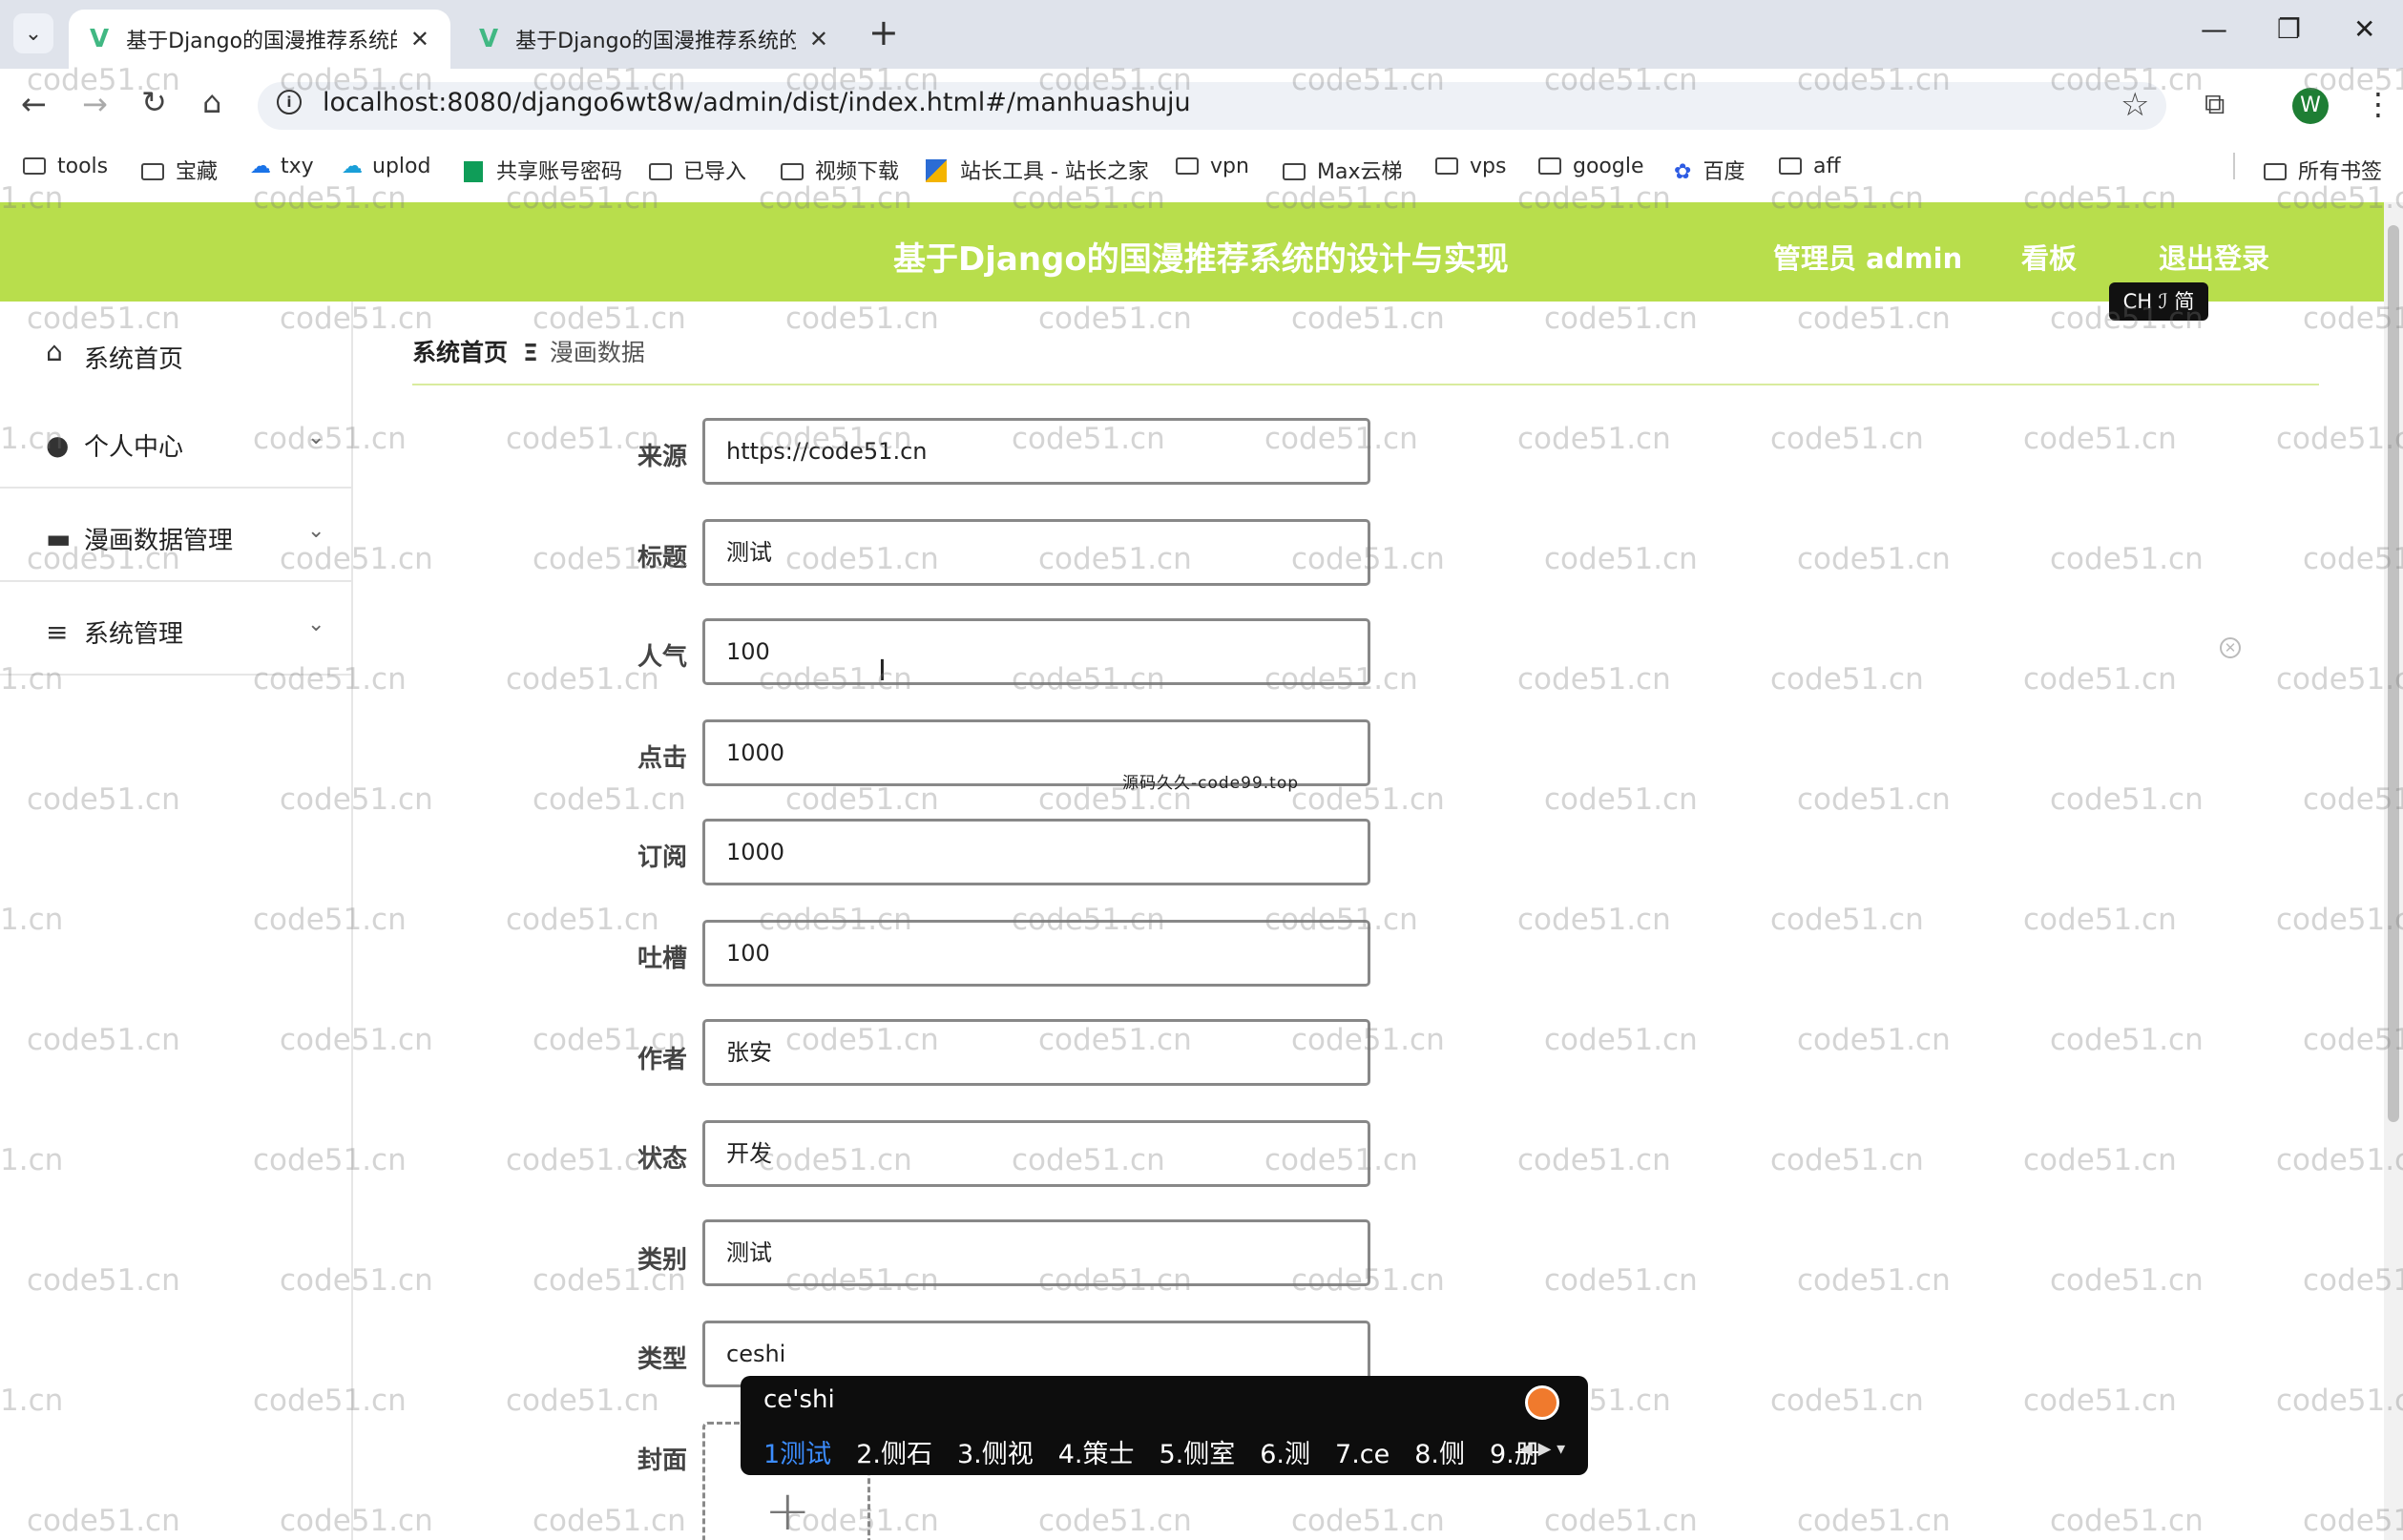  Describe the element at coordinates (261, 166) in the screenshot. I see `cloud-icon: ☁` at that location.